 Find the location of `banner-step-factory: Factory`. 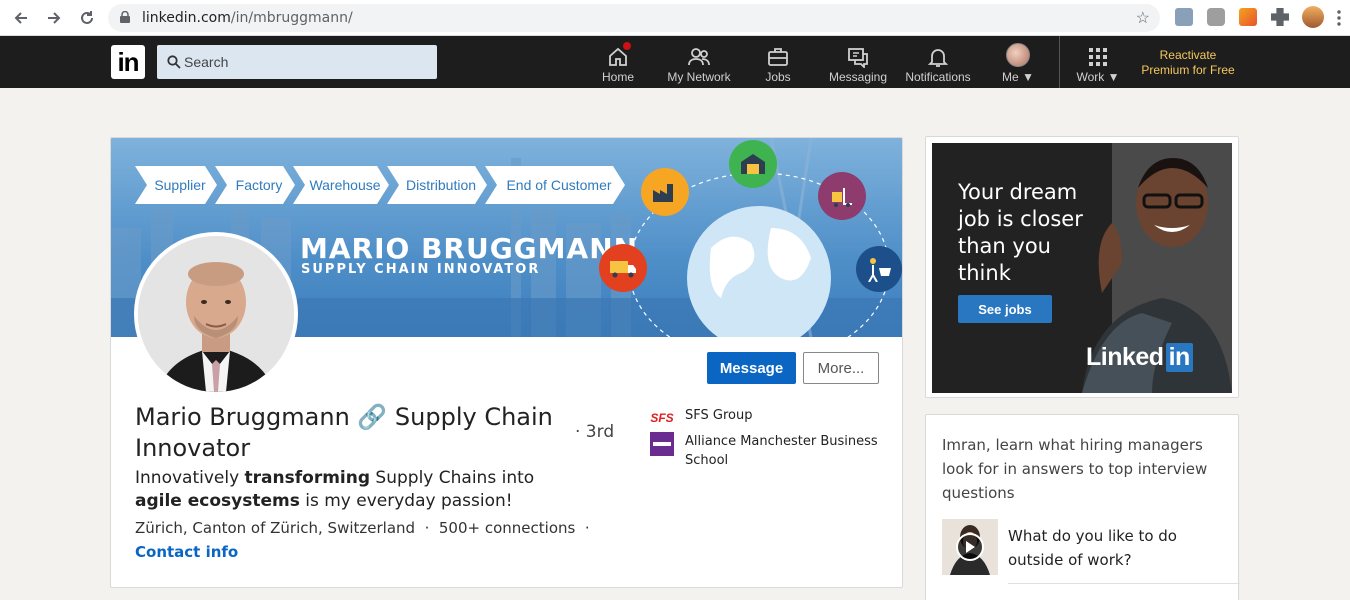

banner-step-factory: Factory is located at coordinates (255, 185).